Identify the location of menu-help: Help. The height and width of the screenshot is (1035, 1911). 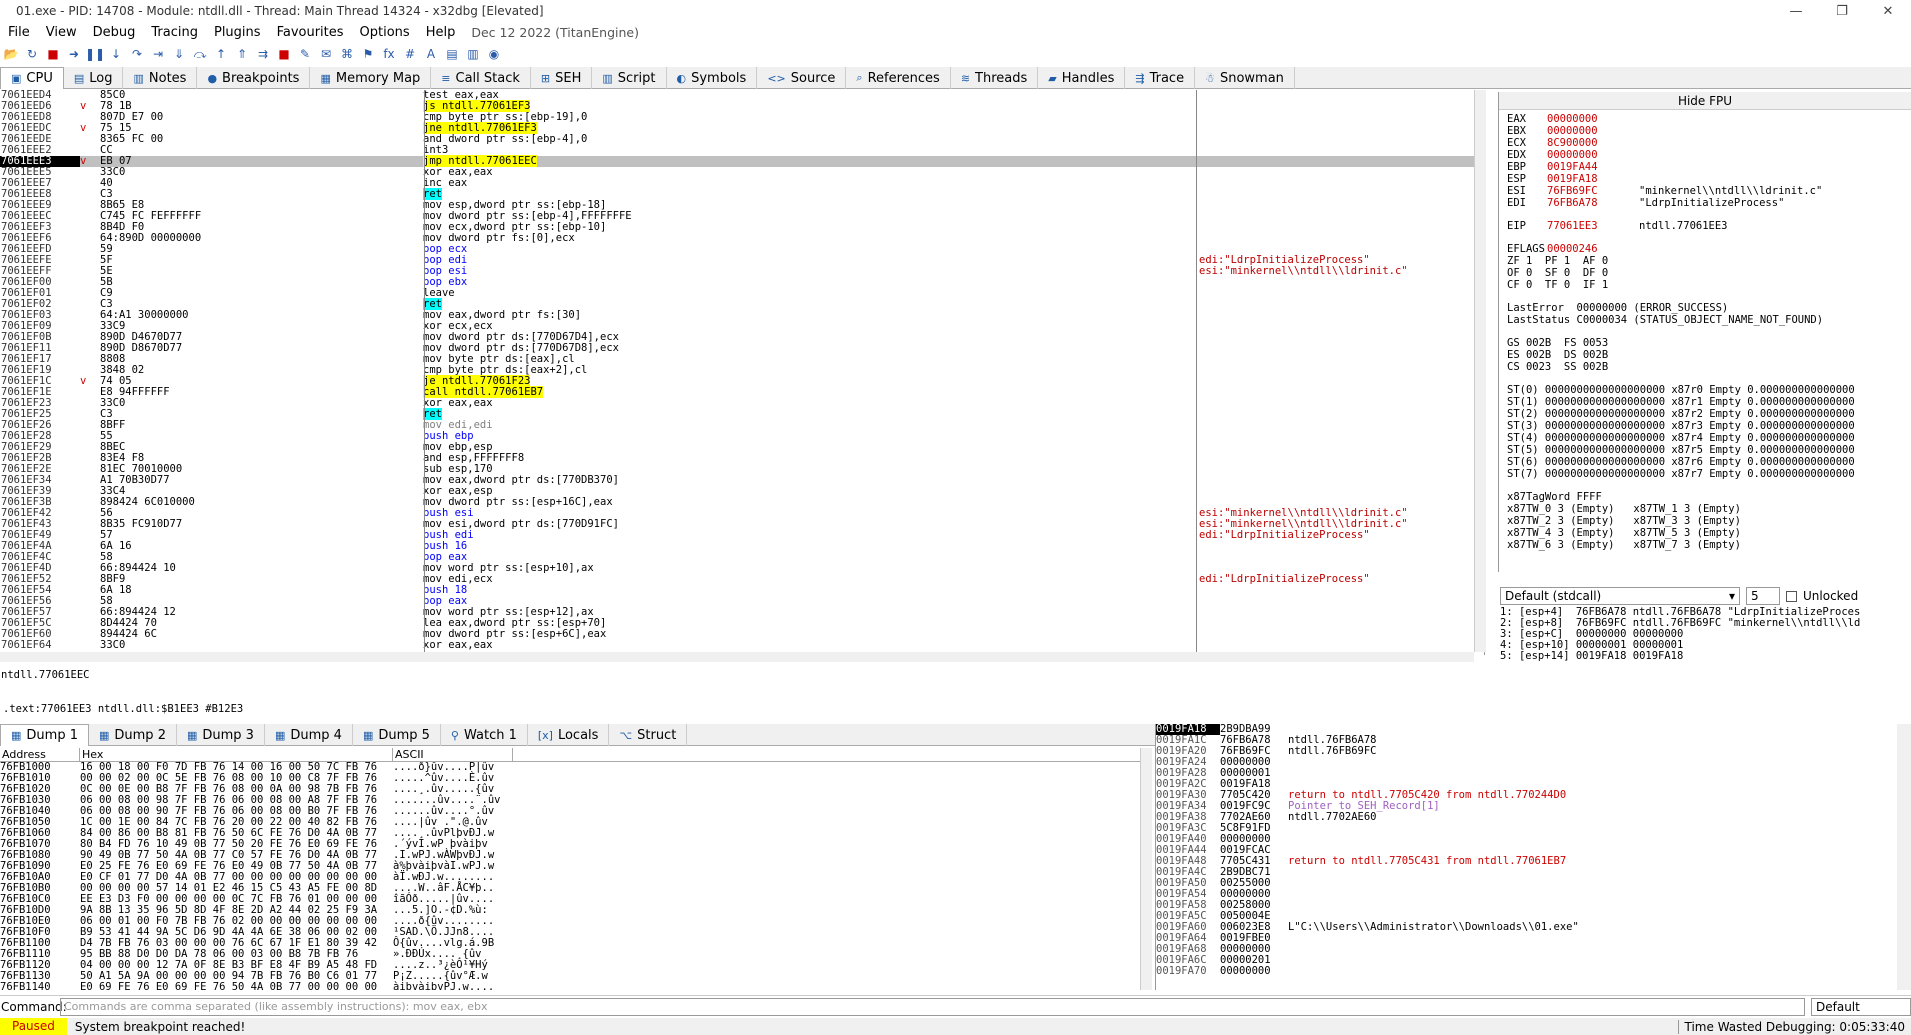
(441, 32).